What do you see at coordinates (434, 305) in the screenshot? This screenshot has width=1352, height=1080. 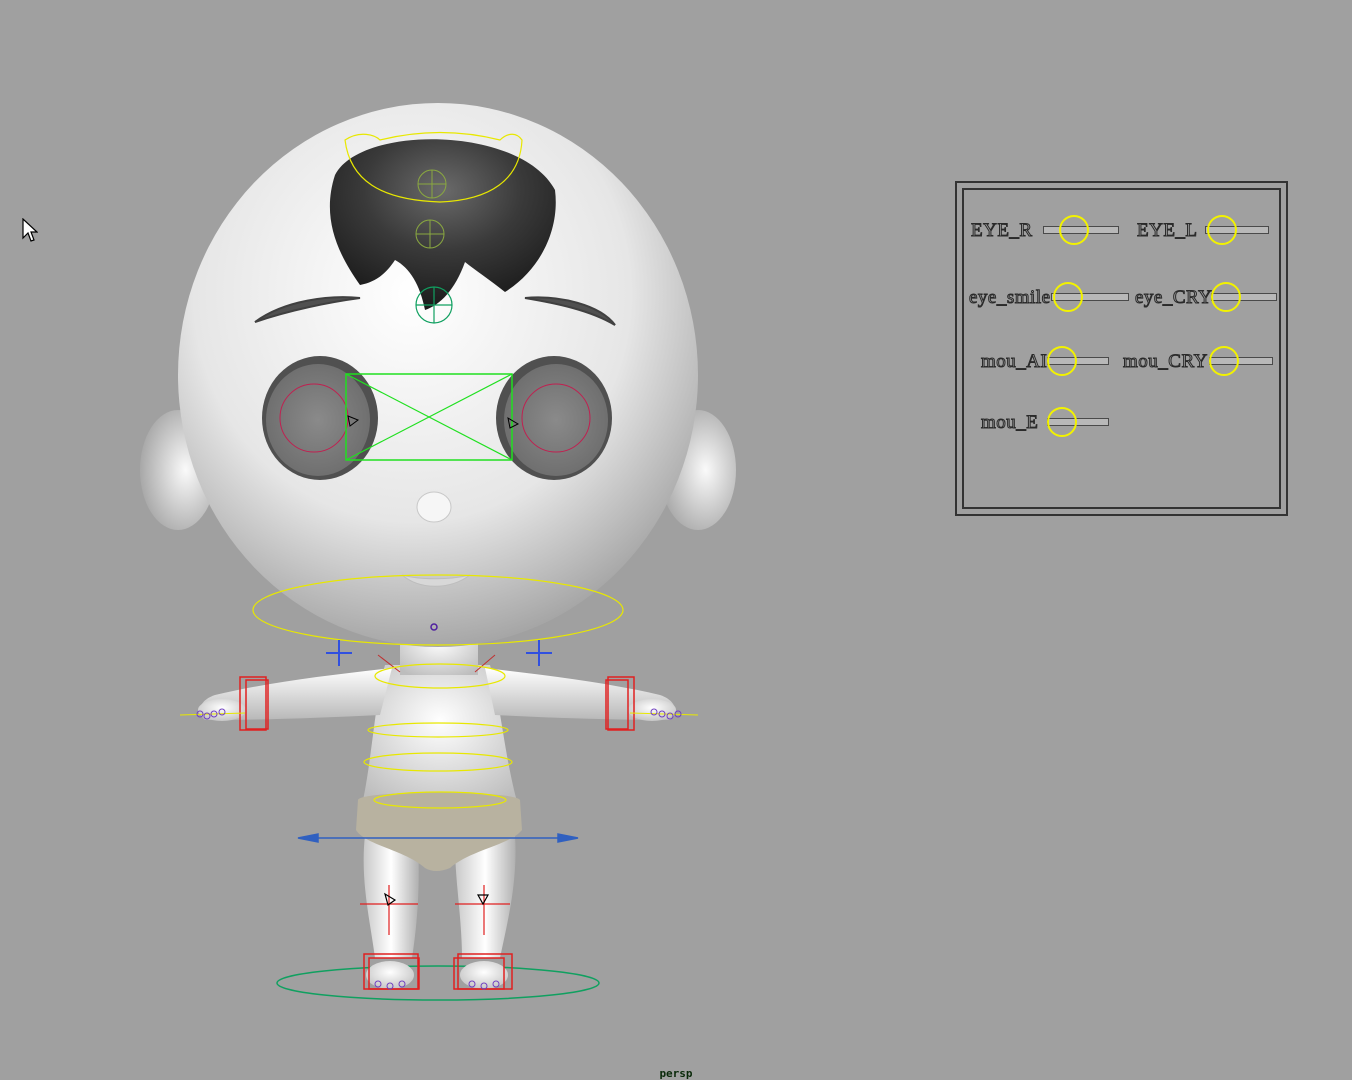 I see `head-joint-control` at bounding box center [434, 305].